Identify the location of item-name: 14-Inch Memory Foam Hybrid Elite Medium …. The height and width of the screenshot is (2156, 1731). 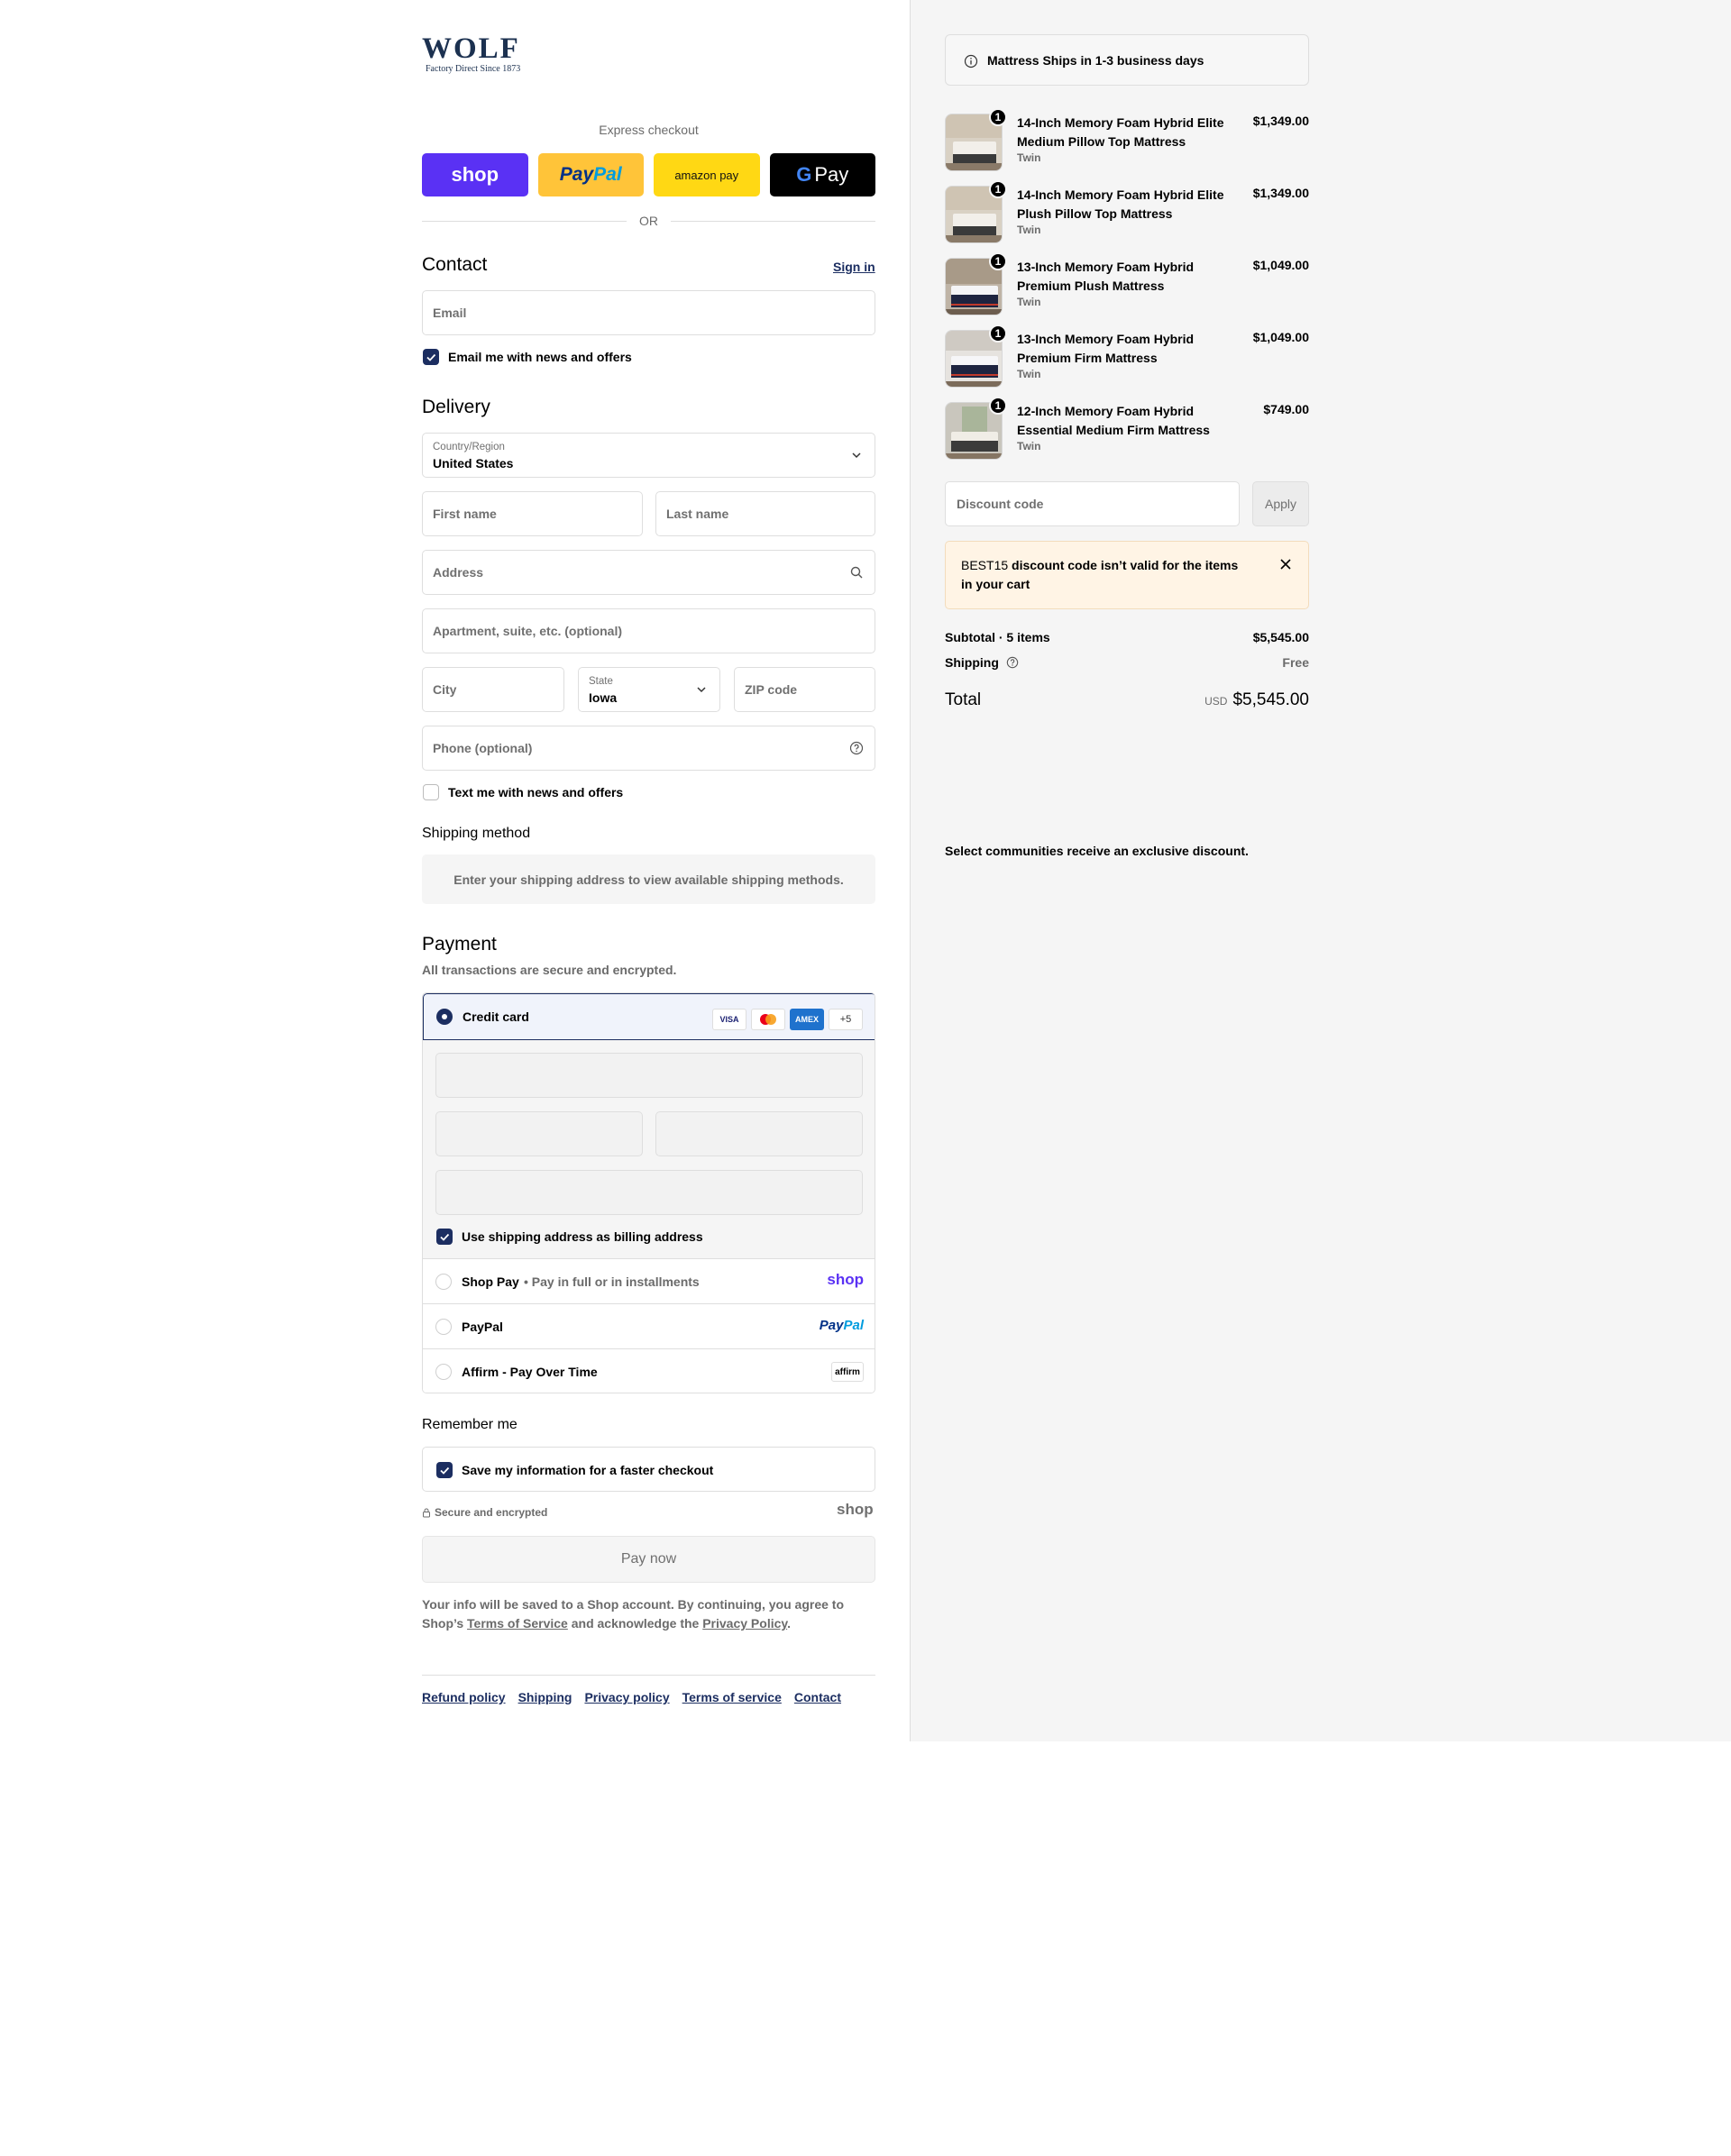
(1120, 132).